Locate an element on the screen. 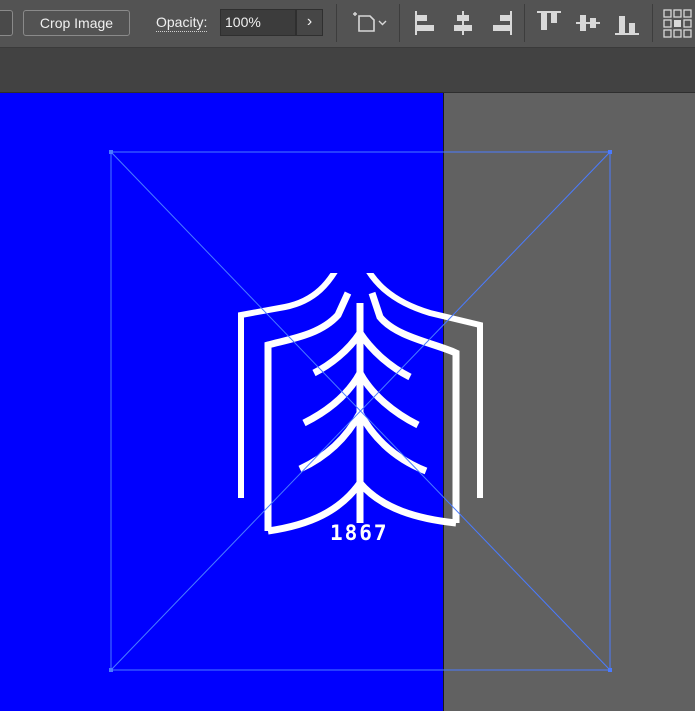 Image resolution: width=695 pixels, height=711 pixels. document-tab-strip is located at coordinates (347, 70).